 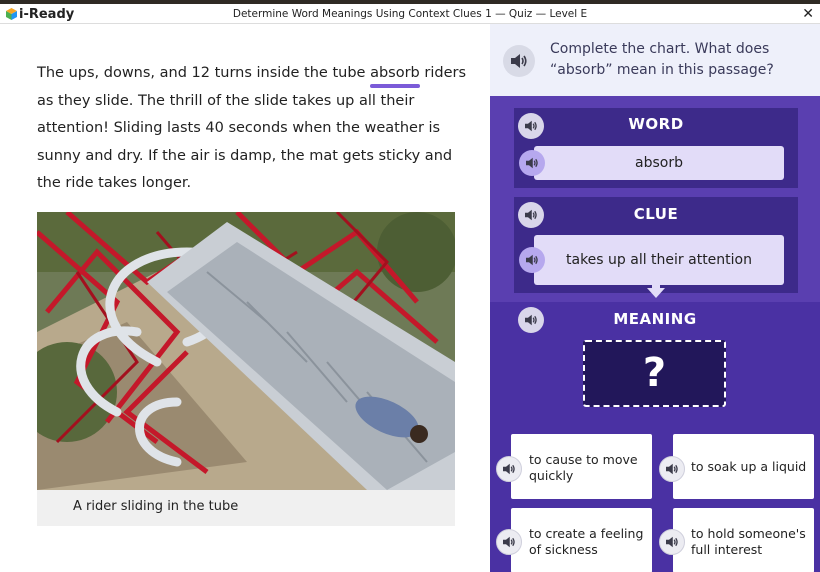 I want to click on clue-title-speaker-button, so click(x=531, y=215).